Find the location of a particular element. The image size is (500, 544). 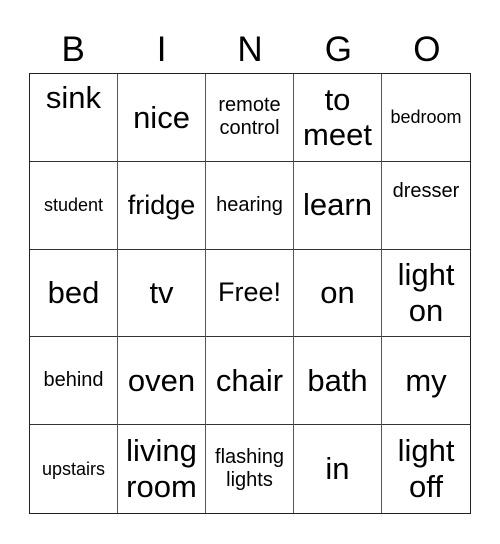

bingo-cell: dresser is located at coordinates (426, 206).